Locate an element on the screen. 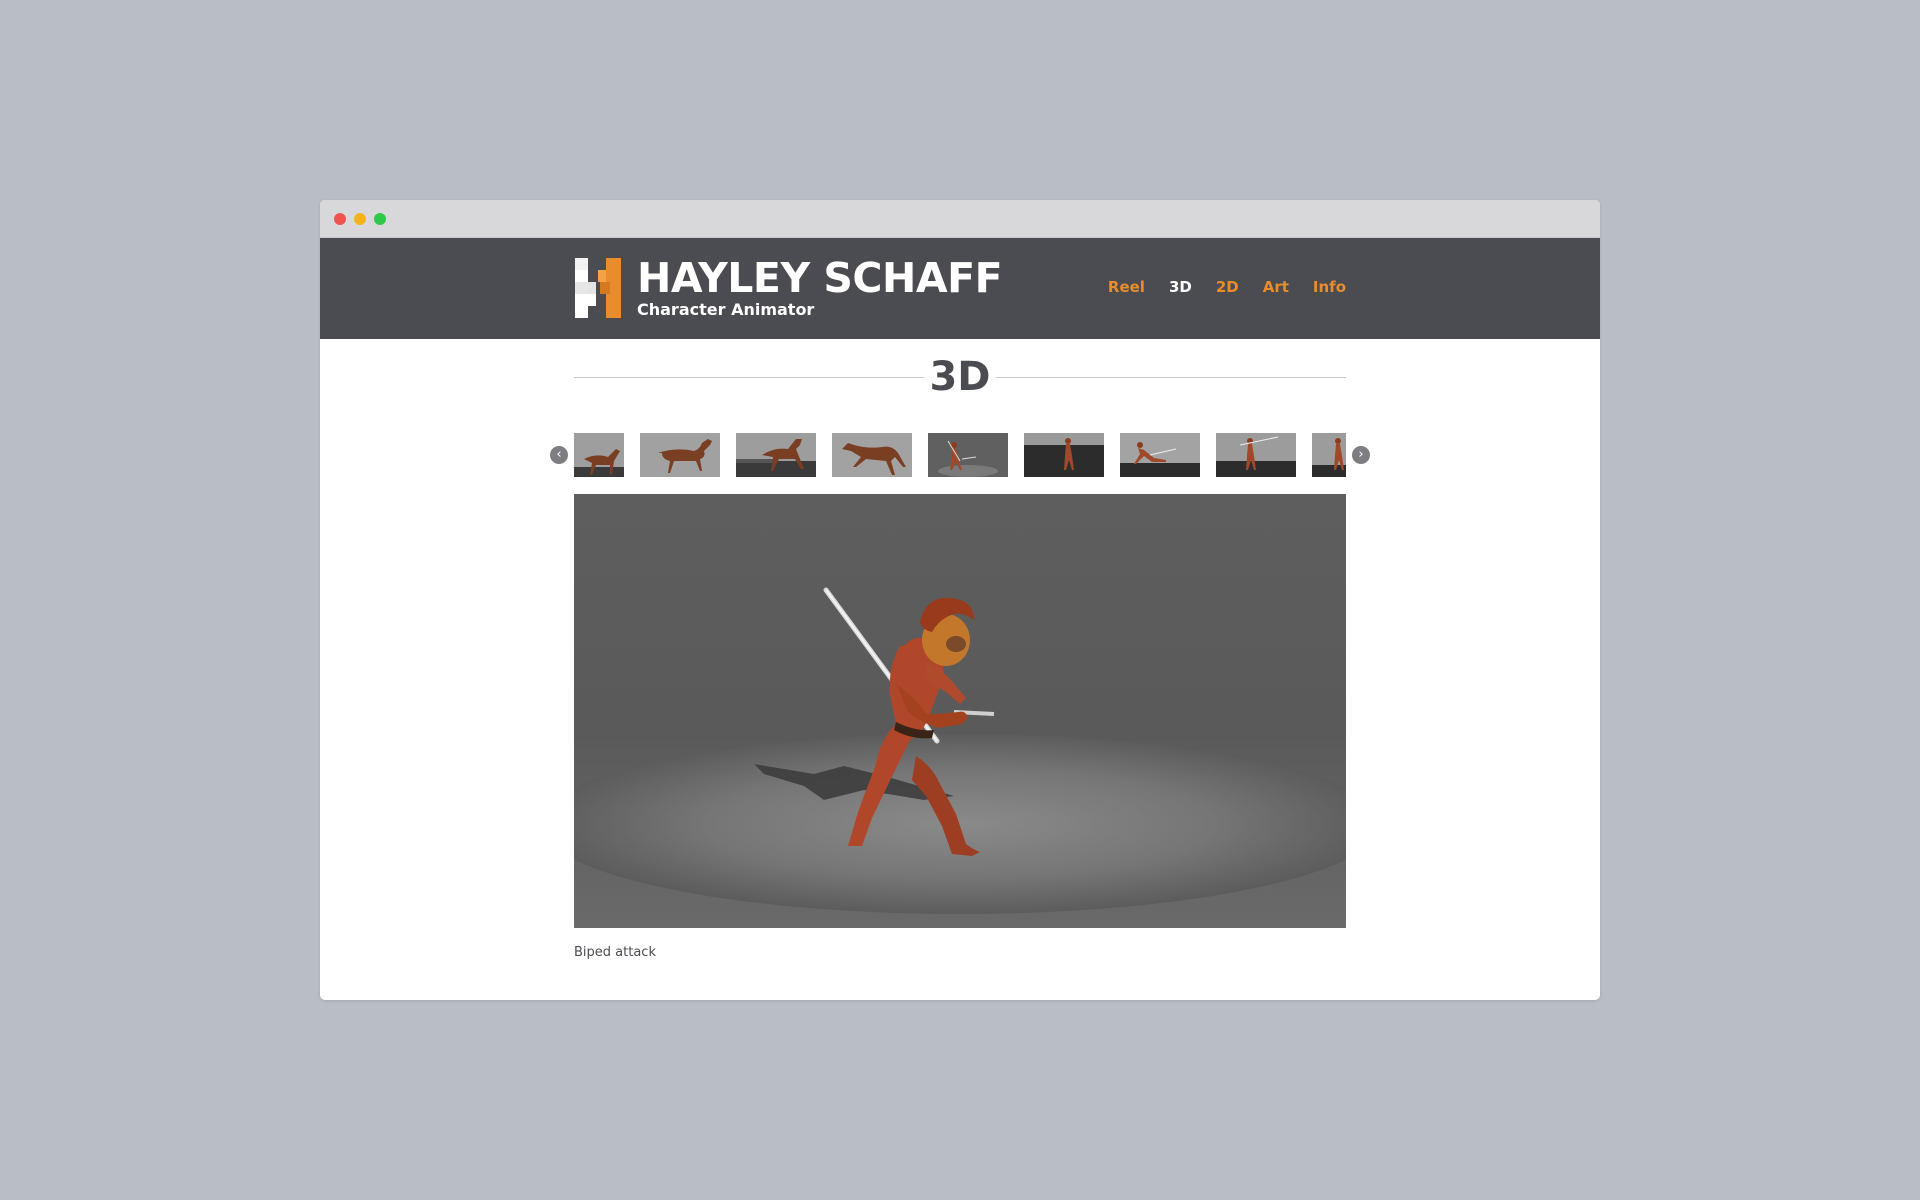  biped-attack-image is located at coordinates (960, 711).